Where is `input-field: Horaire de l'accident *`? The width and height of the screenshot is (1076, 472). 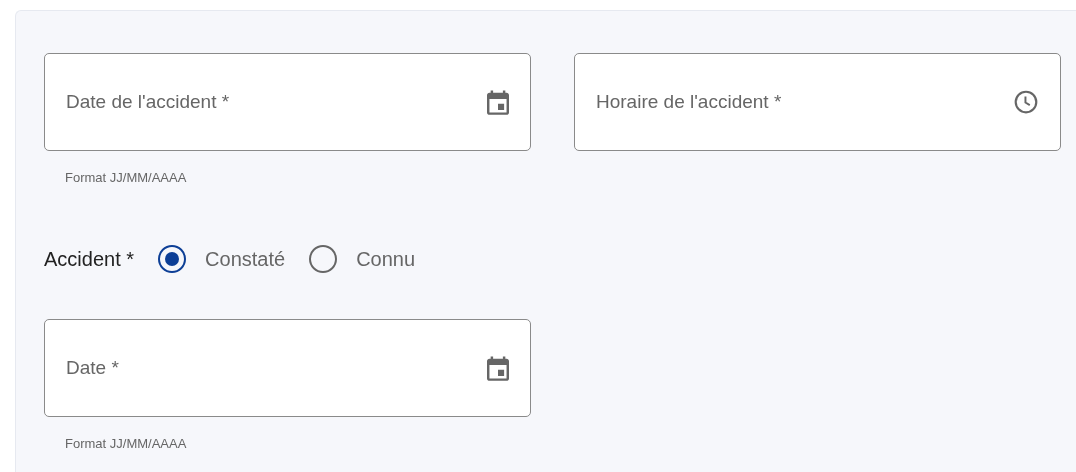 input-field: Horaire de l'accident * is located at coordinates (817, 102).